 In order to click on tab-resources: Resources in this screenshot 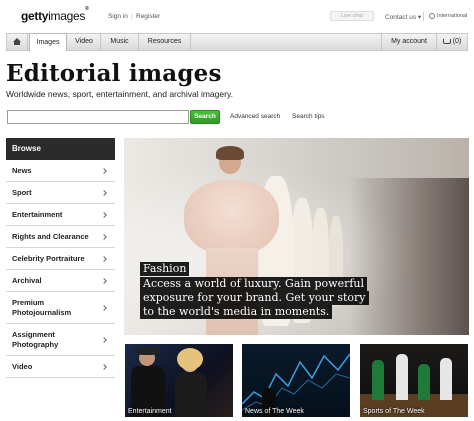, I will do `click(165, 42)`.